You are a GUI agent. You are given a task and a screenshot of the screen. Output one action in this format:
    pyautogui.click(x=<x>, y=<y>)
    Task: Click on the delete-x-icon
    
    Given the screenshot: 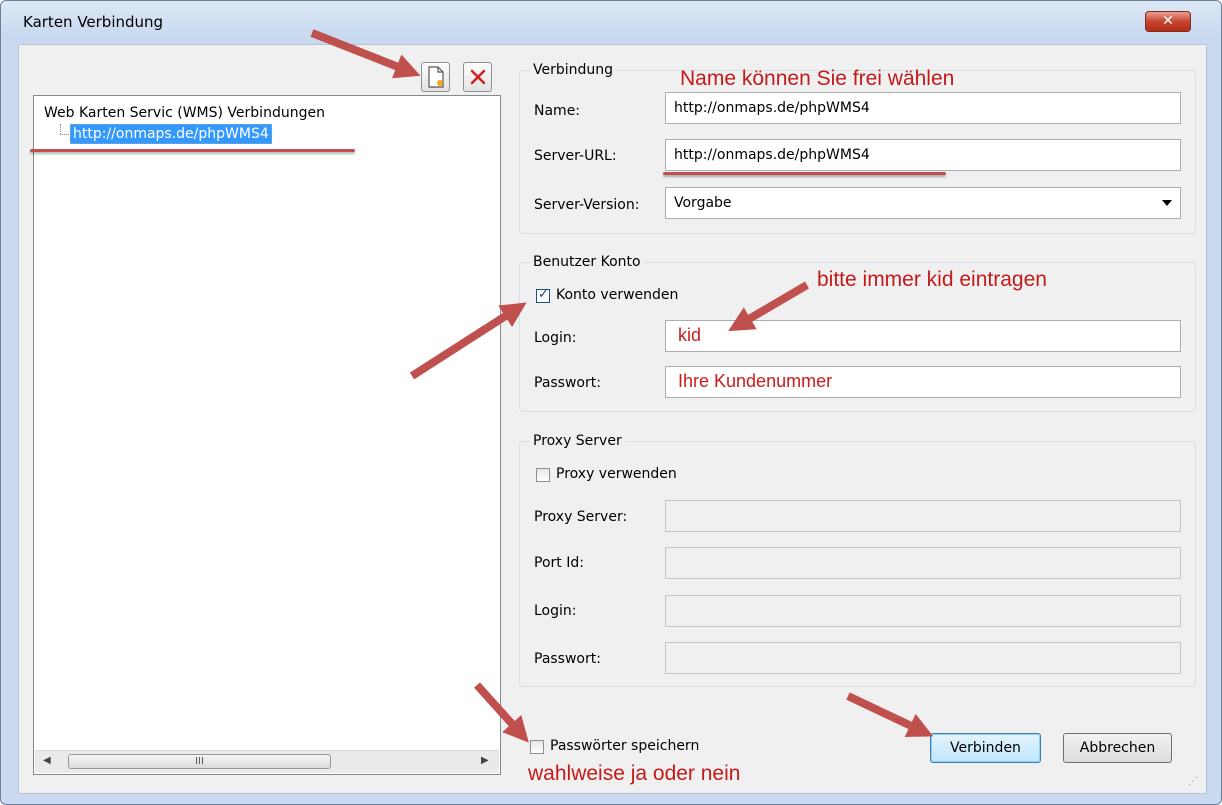 What is the action you would take?
    pyautogui.click(x=477, y=77)
    